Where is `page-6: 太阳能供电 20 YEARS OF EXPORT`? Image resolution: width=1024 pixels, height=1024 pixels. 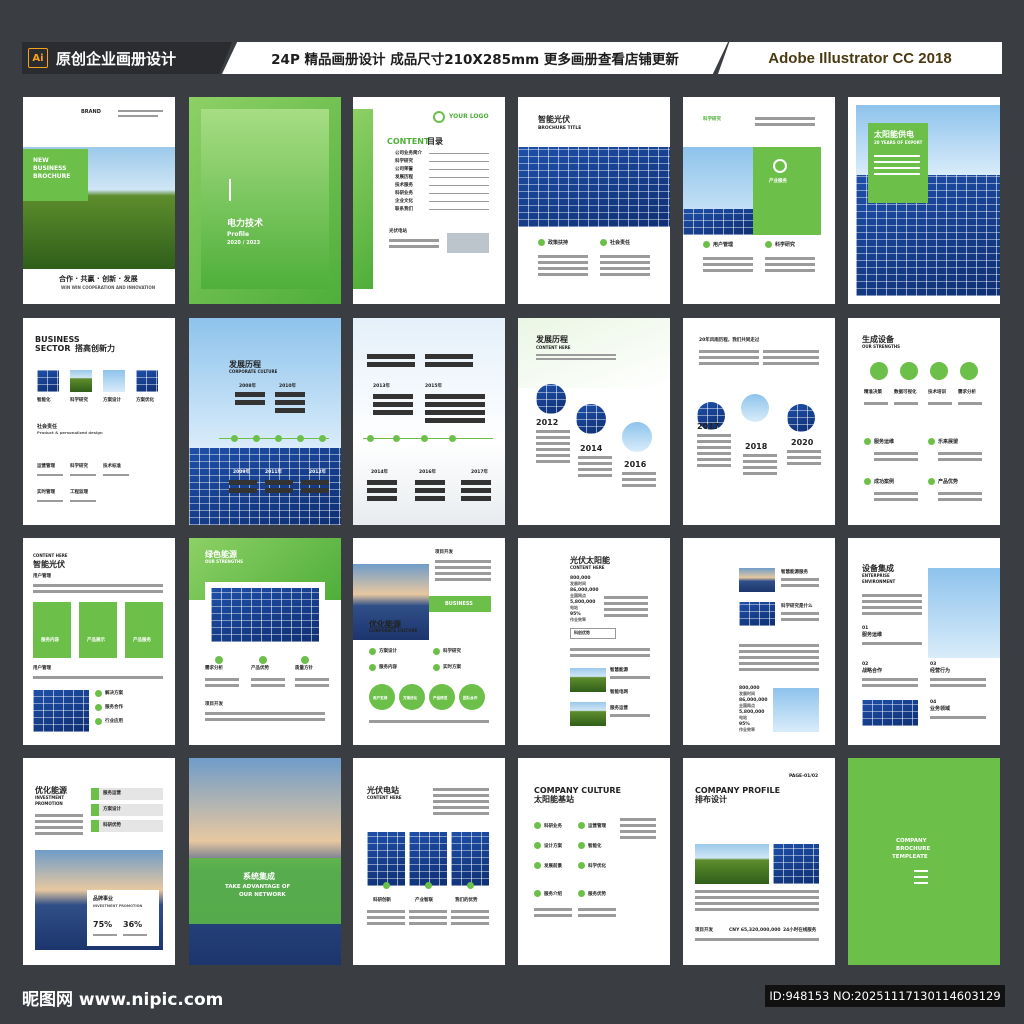 page-6: 太阳能供电 20 YEARS OF EXPORT is located at coordinates (924, 200).